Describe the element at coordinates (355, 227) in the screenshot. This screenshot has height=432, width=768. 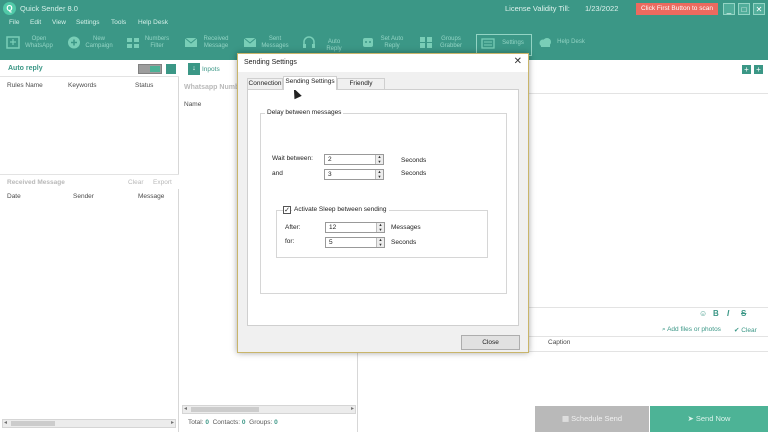
I see `after-stepper: 12 ▲ ▼` at that location.